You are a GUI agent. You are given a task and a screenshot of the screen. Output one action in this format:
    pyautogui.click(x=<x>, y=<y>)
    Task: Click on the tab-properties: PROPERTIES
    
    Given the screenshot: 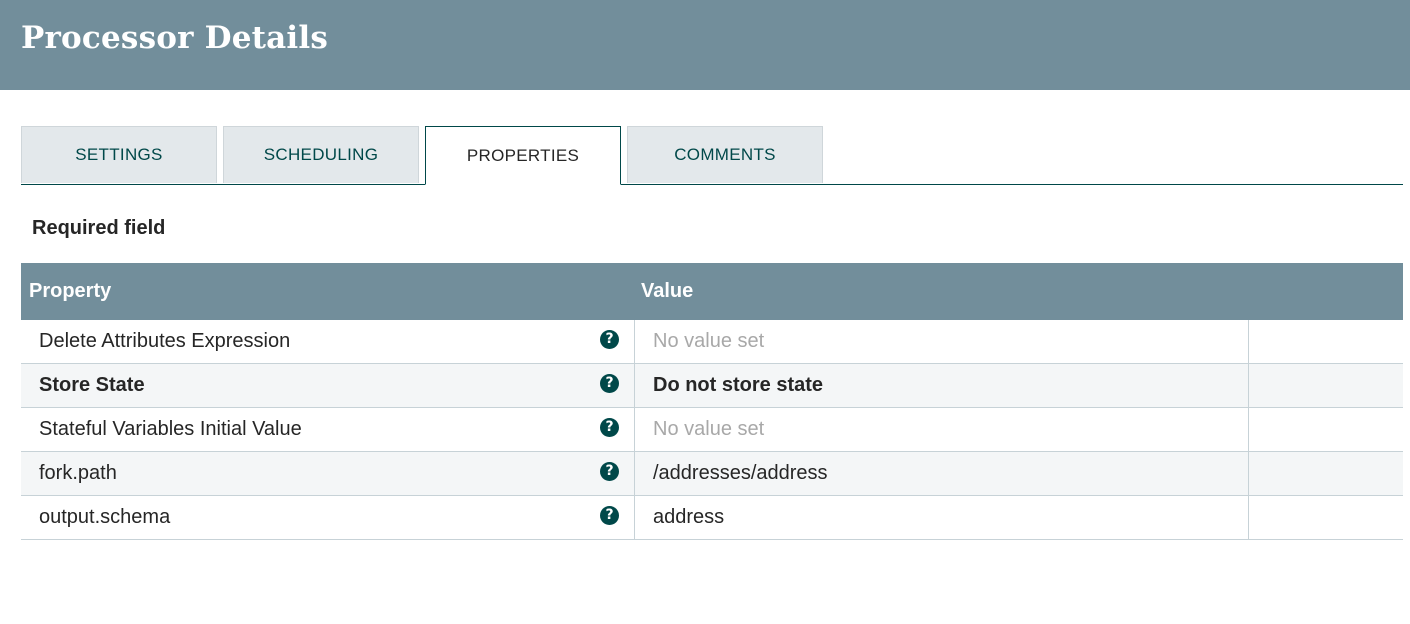 What is the action you would take?
    pyautogui.click(x=523, y=155)
    